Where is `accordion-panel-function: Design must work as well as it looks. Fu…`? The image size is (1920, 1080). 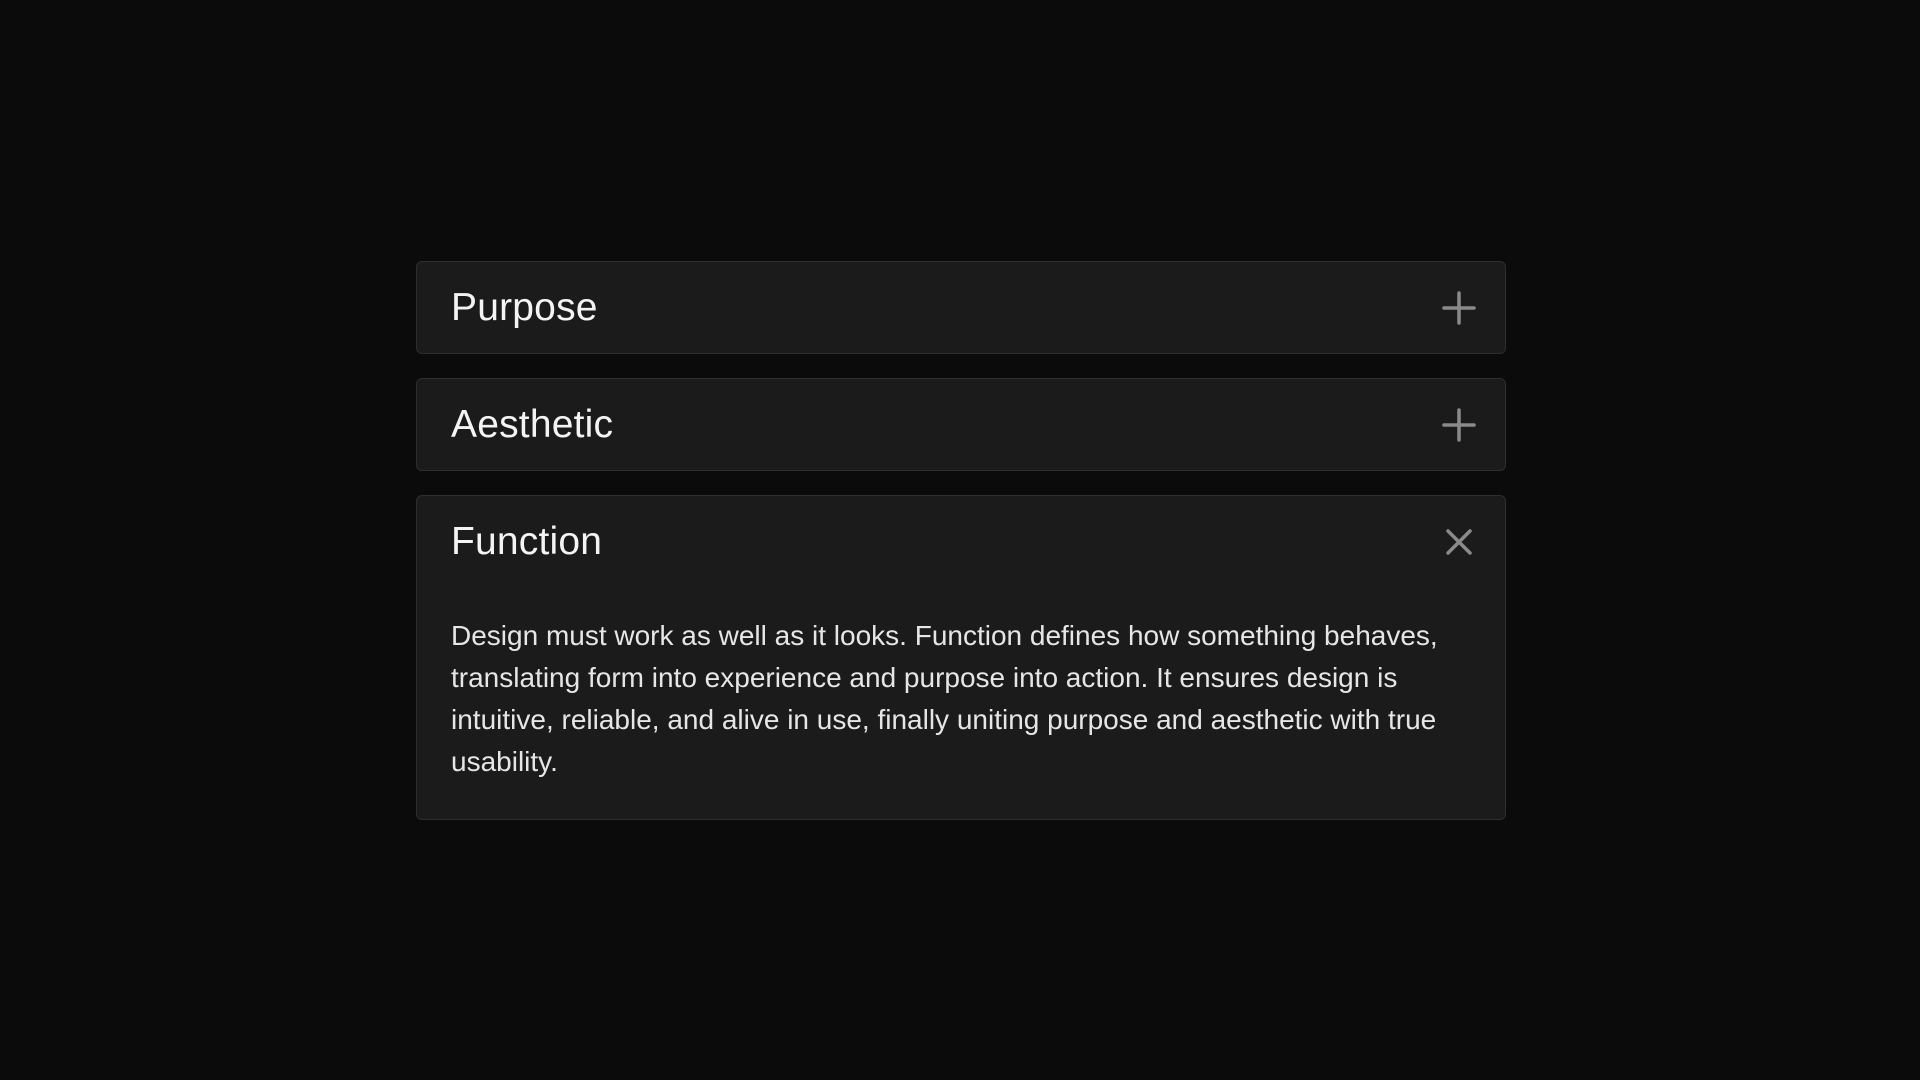
accordion-panel-function: Design must work as well as it looks. Fu… is located at coordinates (961, 703).